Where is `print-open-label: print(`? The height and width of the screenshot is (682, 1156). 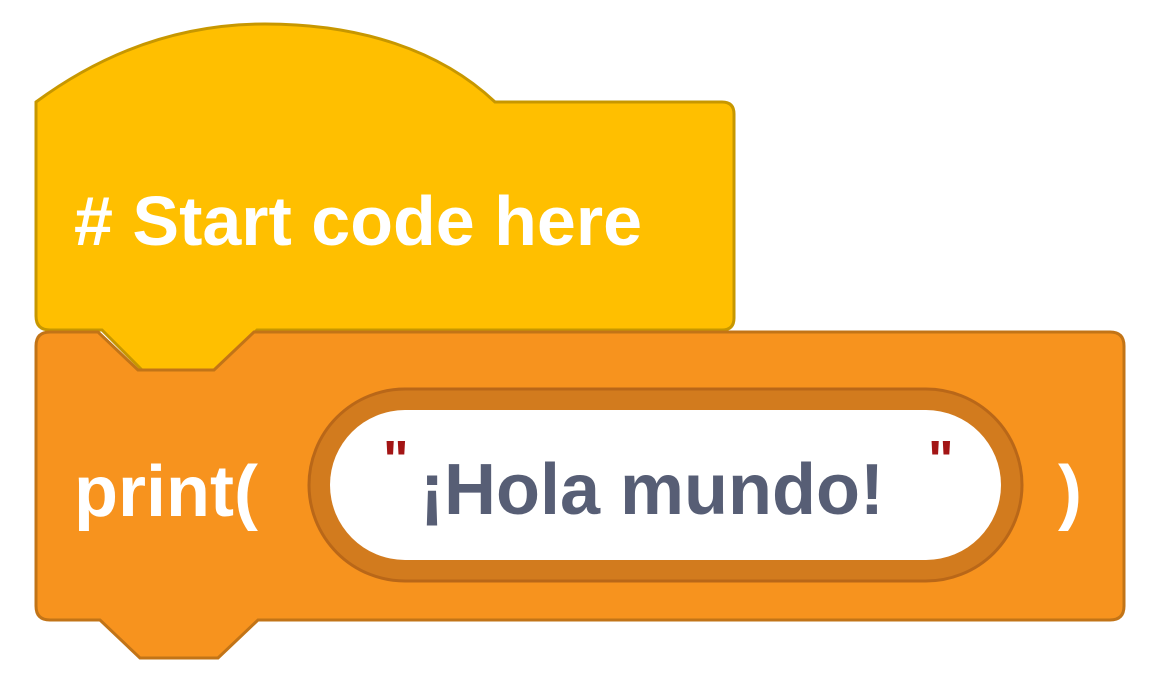 print-open-label: print( is located at coordinates (166, 492).